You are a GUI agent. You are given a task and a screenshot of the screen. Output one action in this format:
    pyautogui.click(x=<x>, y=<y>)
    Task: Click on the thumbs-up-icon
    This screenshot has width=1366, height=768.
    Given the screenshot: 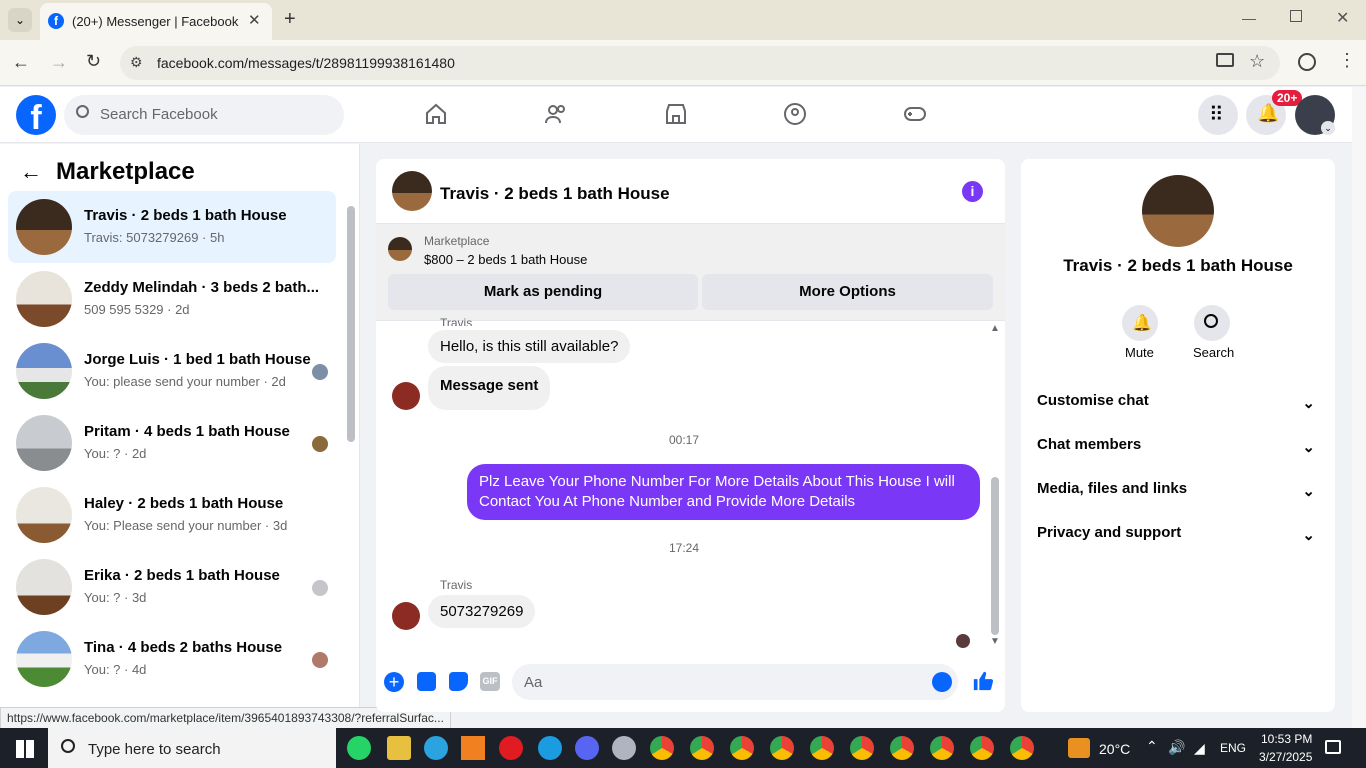 What is the action you would take?
    pyautogui.click(x=983, y=681)
    